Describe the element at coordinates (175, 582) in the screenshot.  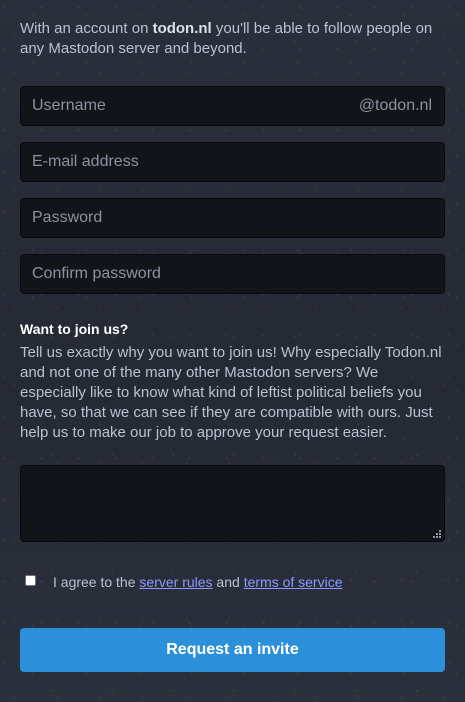
I see `server-rules-link: server rules` at that location.